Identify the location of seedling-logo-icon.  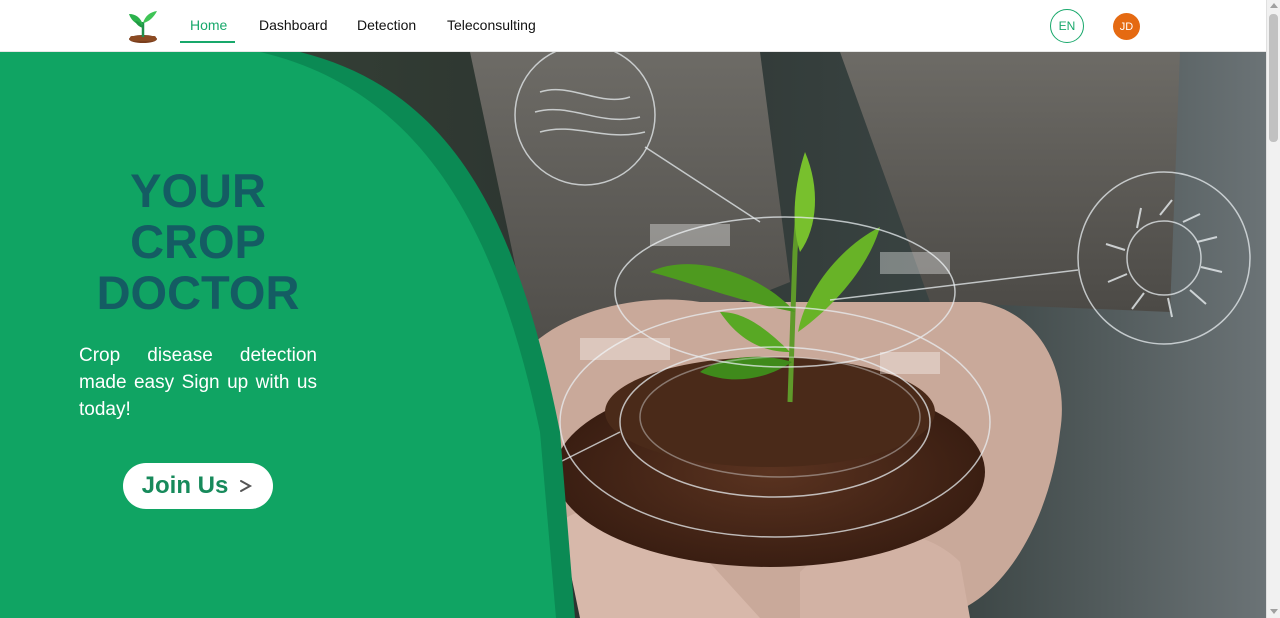
(143, 26).